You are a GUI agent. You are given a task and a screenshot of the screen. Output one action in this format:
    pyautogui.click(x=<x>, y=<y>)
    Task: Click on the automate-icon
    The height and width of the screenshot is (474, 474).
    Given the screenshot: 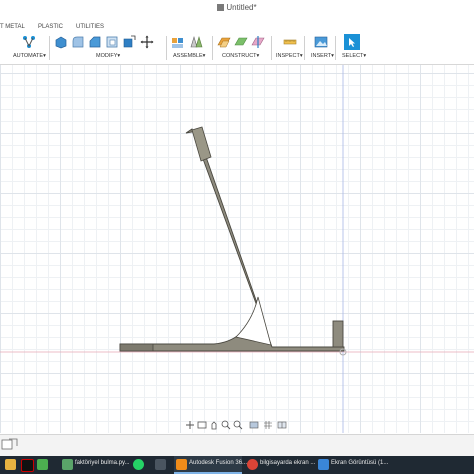 What is the action you would take?
    pyautogui.click(x=29, y=42)
    